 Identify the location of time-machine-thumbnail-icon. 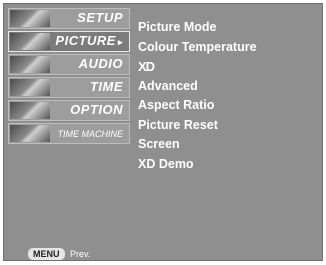
(30, 133).